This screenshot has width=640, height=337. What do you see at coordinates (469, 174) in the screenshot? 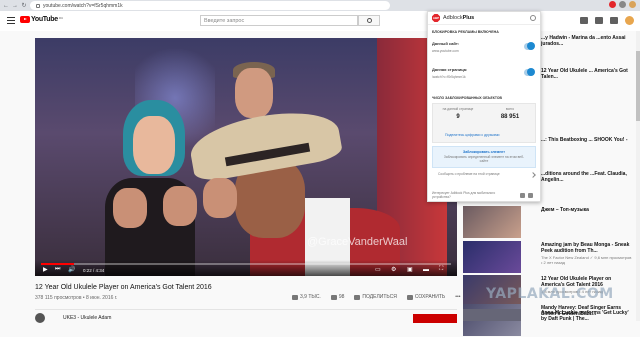
I see `report-issue-link: Сообщить о проблеме на этой странице` at bounding box center [469, 174].